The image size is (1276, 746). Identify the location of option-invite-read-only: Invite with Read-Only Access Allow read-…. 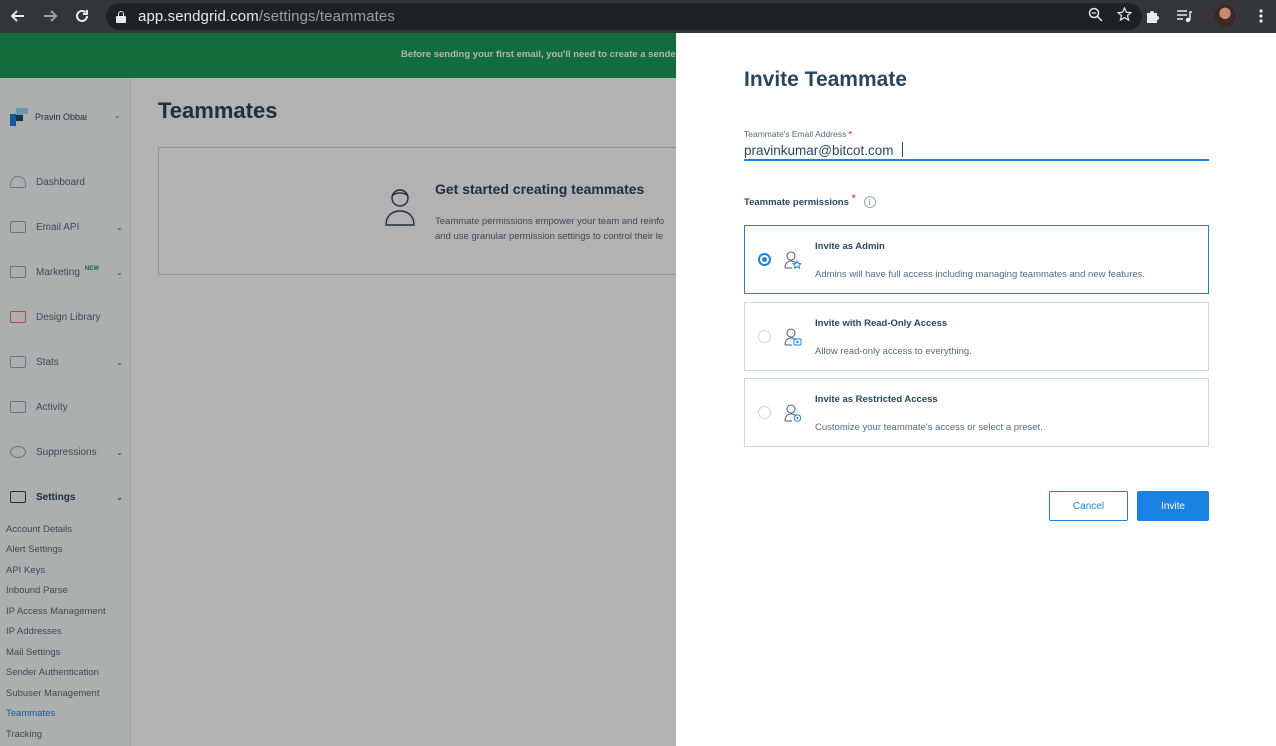
(976, 336).